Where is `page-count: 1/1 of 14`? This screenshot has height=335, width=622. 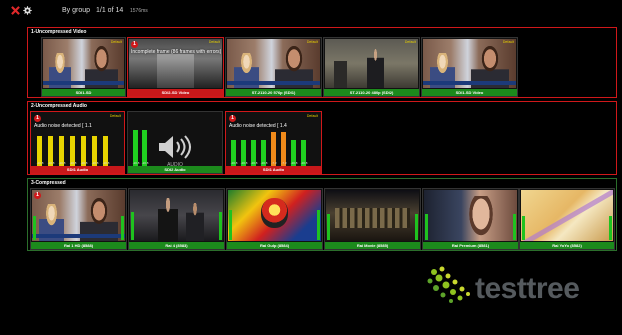 page-count: 1/1 of 14 is located at coordinates (110, 10).